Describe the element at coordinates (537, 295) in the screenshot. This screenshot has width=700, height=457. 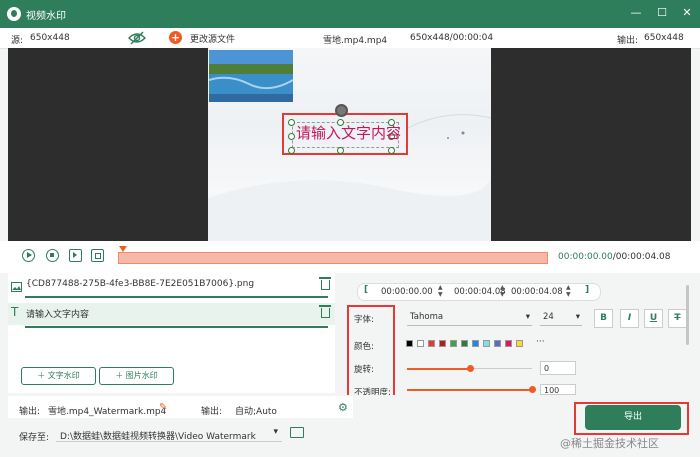
I see `end-time-field: 00:00:04.08` at that location.